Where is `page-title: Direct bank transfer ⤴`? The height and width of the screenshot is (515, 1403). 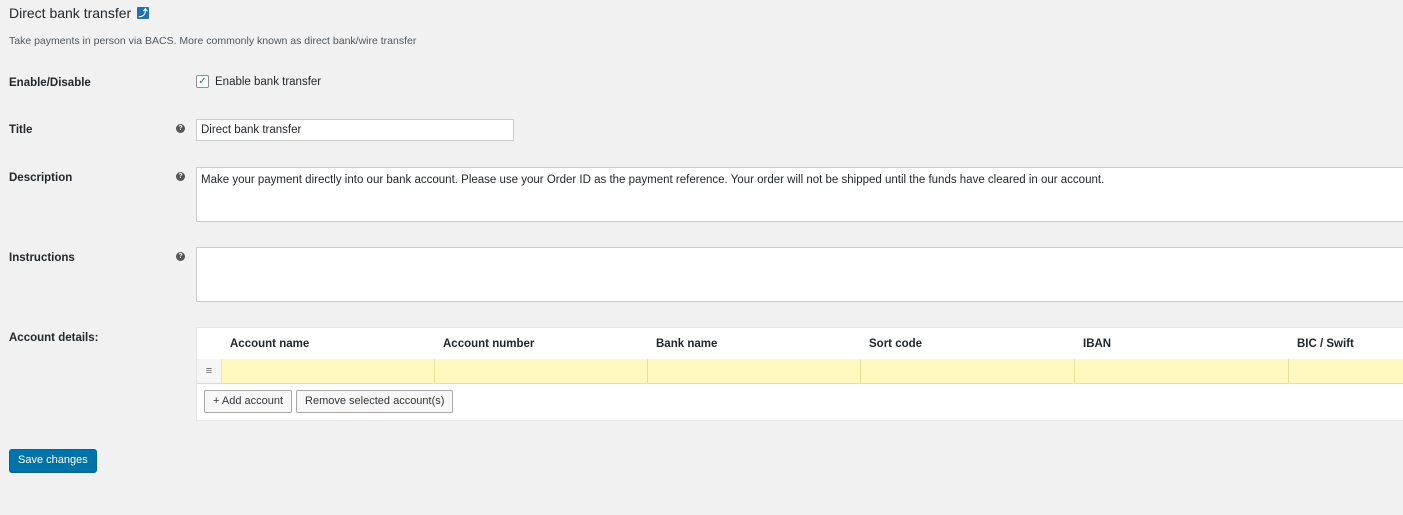 page-title: Direct bank transfer ⤴ is located at coordinates (79, 13).